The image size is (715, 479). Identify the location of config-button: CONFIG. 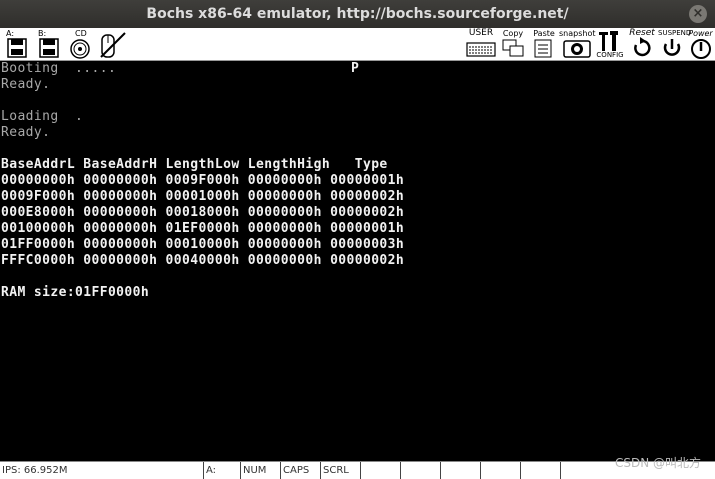
(610, 44).